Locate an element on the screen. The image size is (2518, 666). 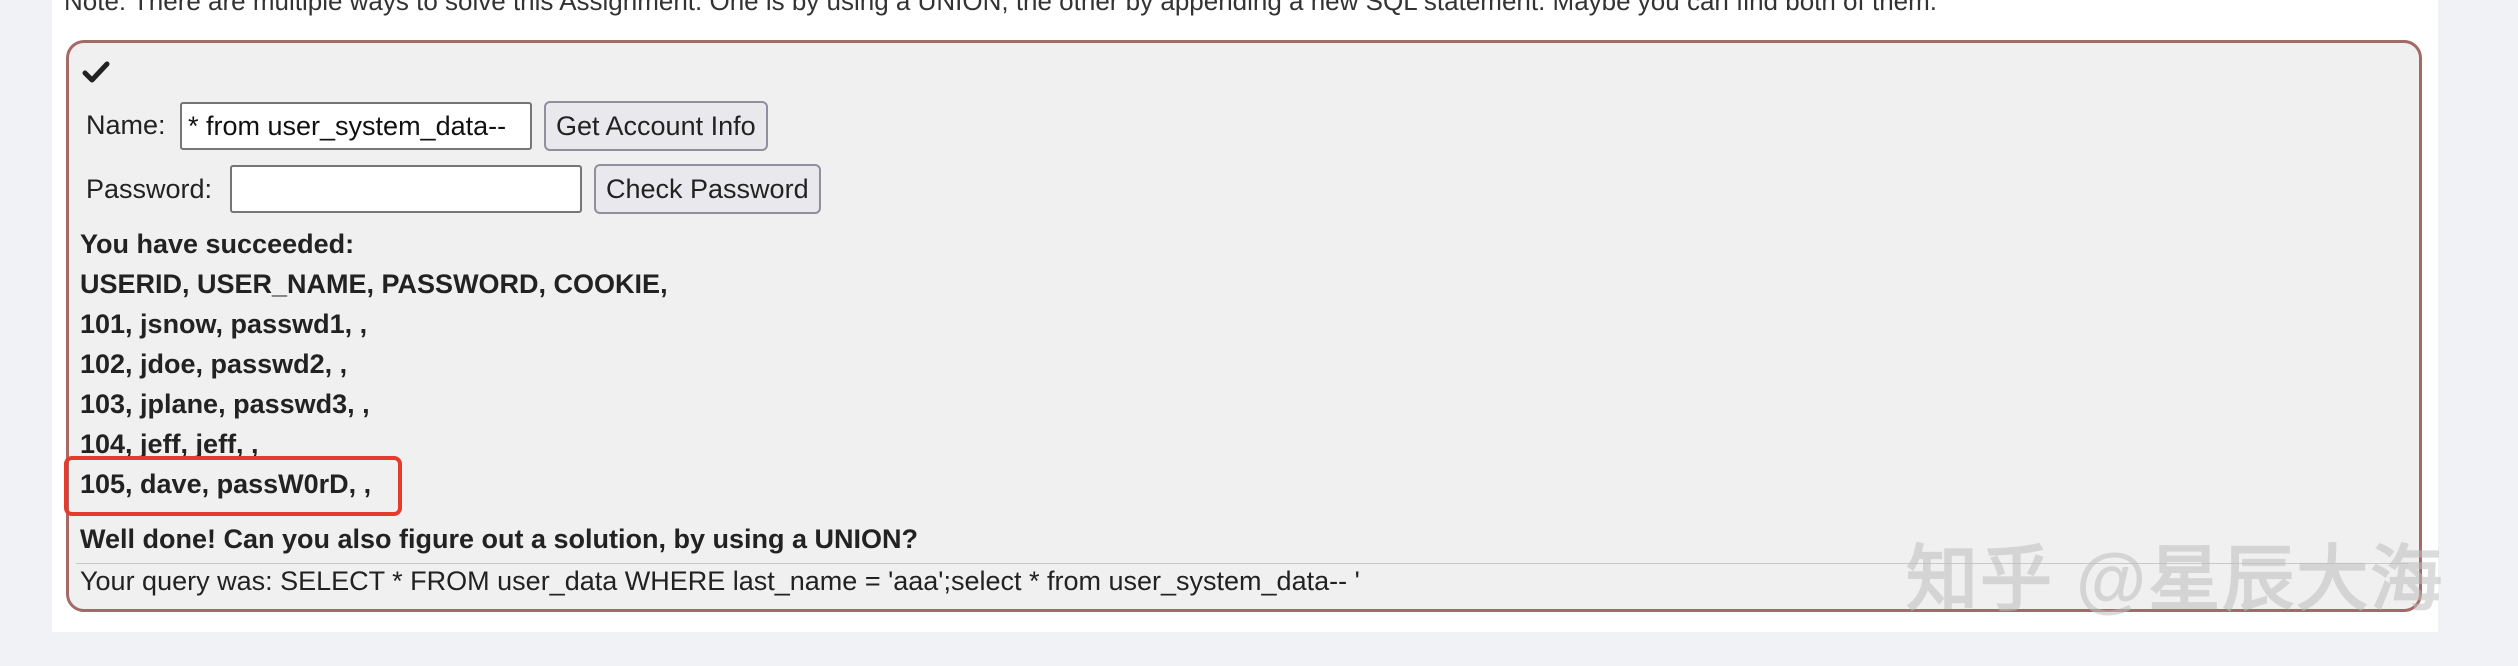
output-line: 103, jplane, passwd3, , is located at coordinates (225, 404).